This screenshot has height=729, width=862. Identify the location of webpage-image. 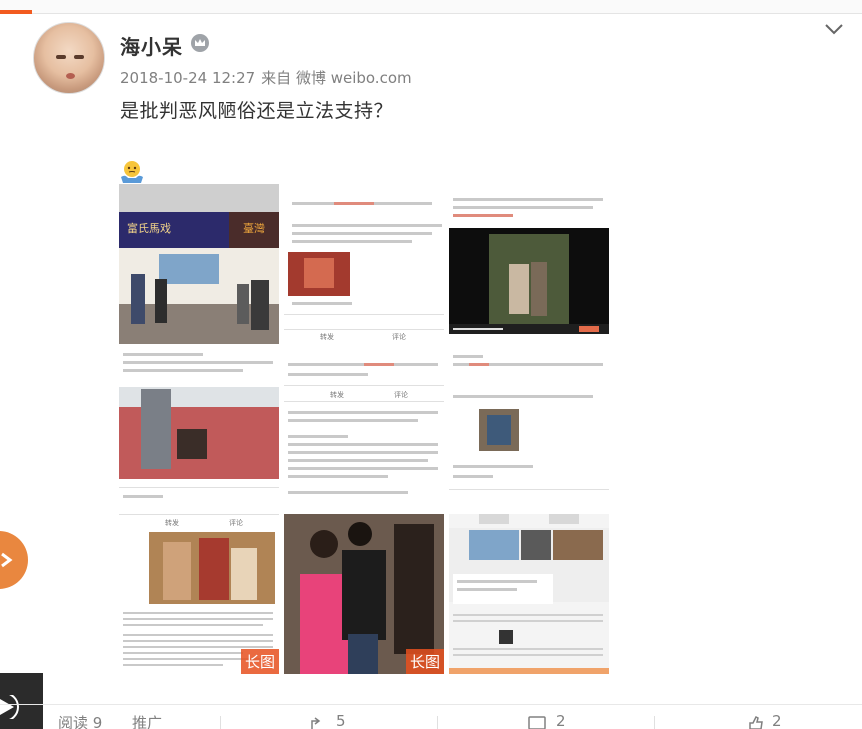
(529, 594).